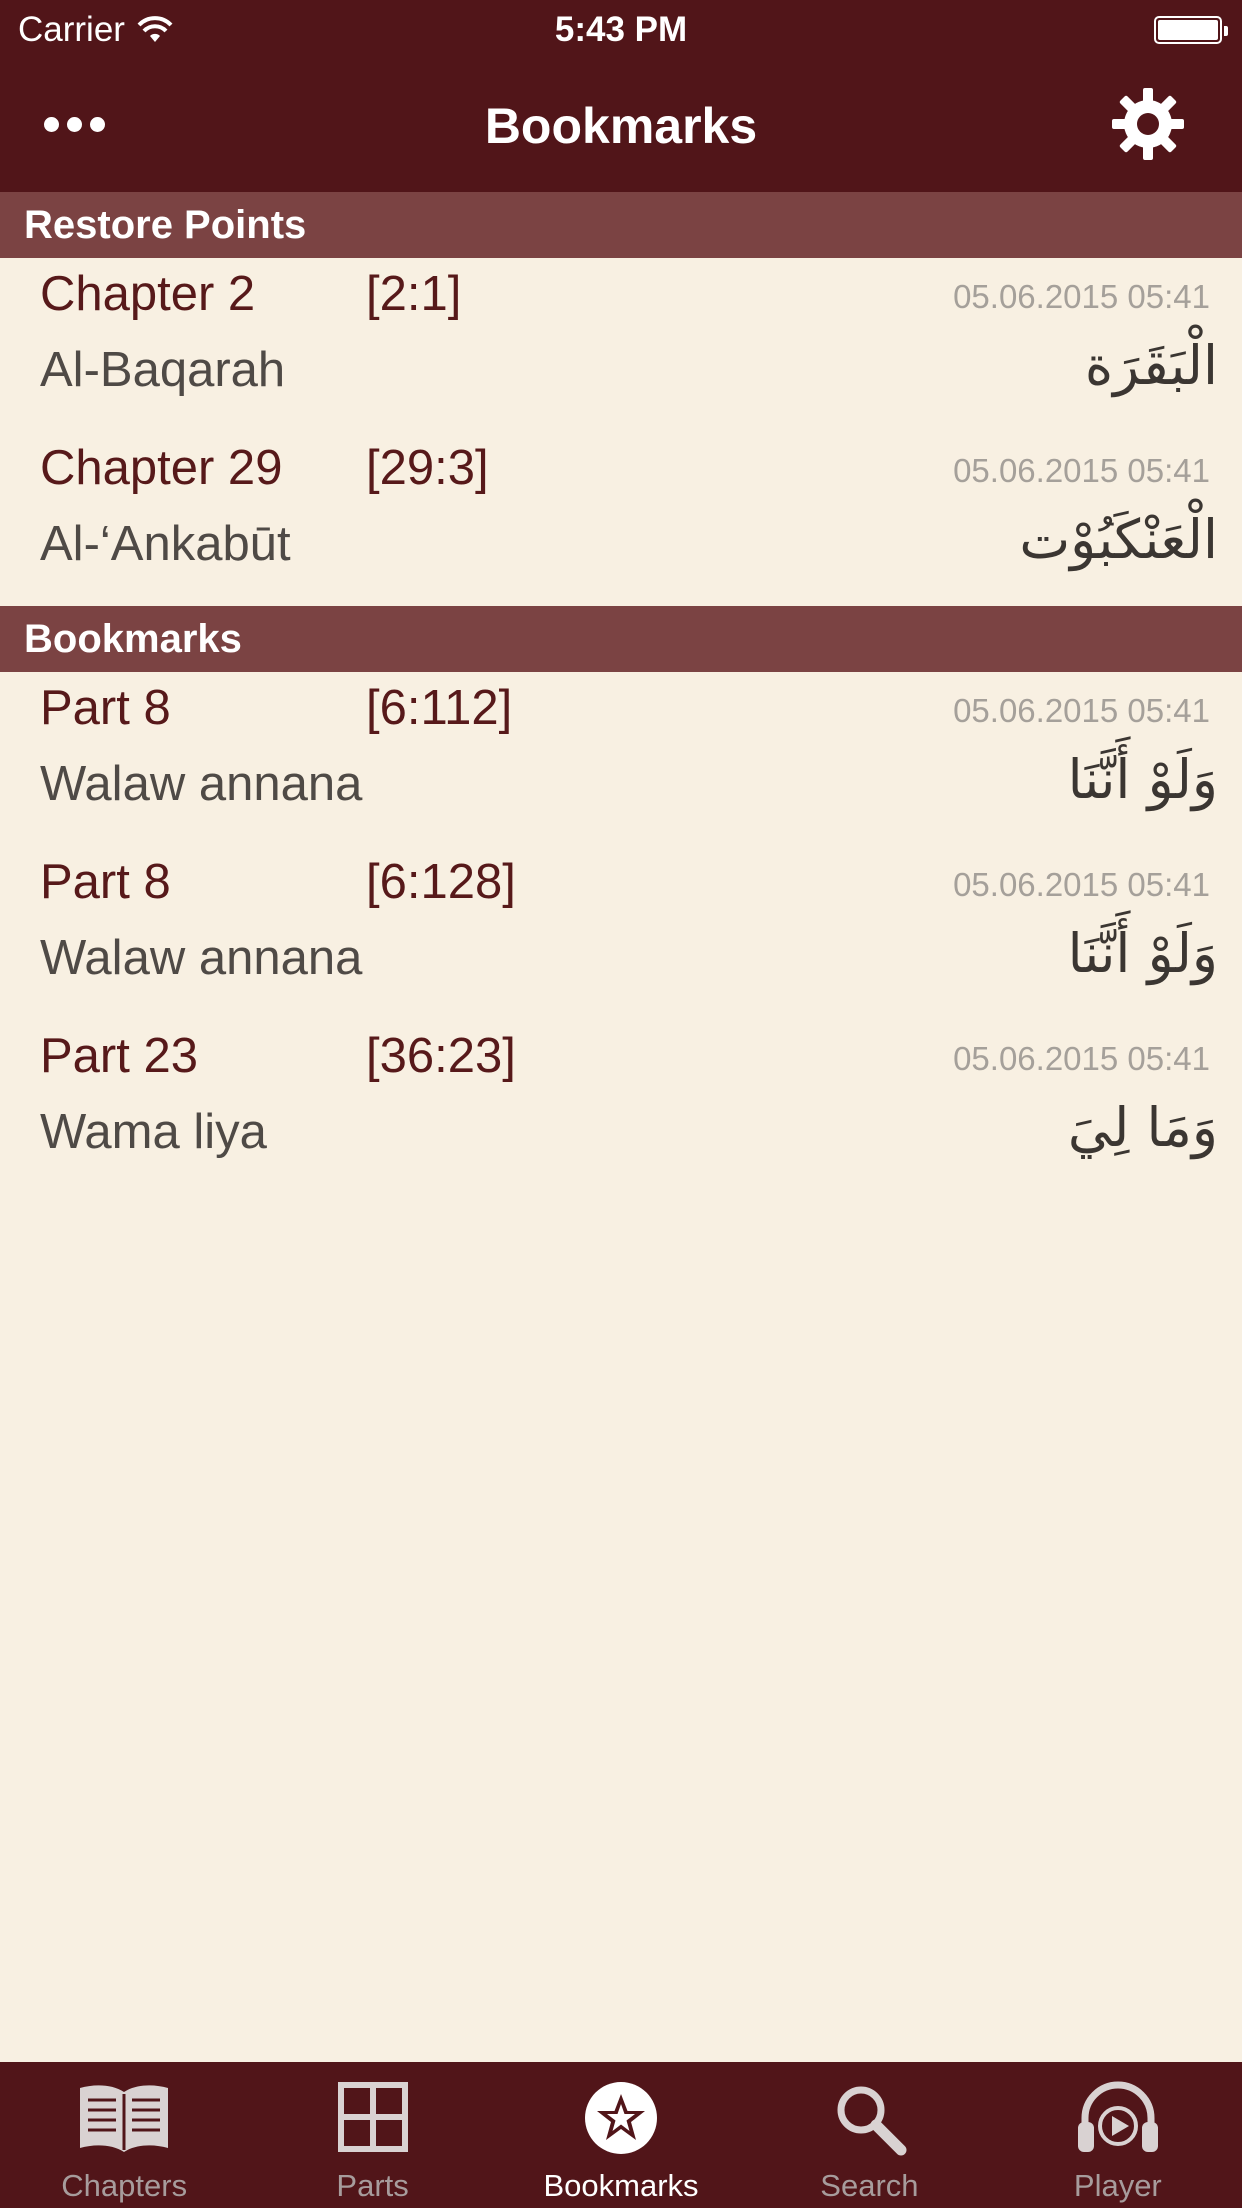  What do you see at coordinates (124, 2118) in the screenshot?
I see `book-icon` at bounding box center [124, 2118].